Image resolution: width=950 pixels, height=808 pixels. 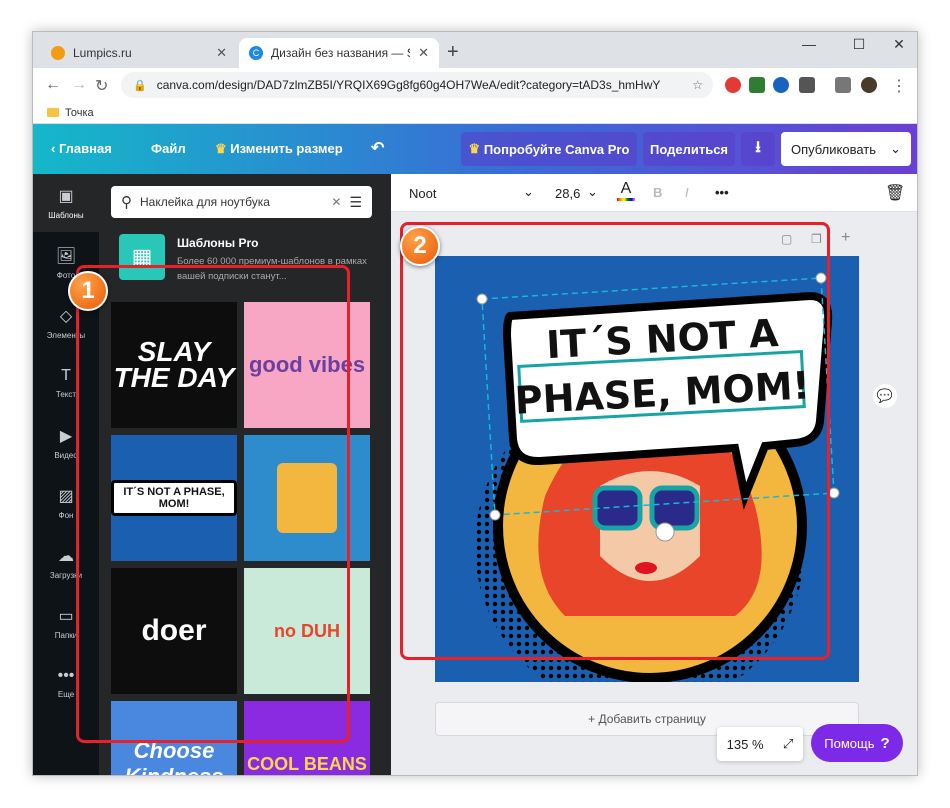 What do you see at coordinates (168, 148) in the screenshot?
I see `file-menu: Файл` at bounding box center [168, 148].